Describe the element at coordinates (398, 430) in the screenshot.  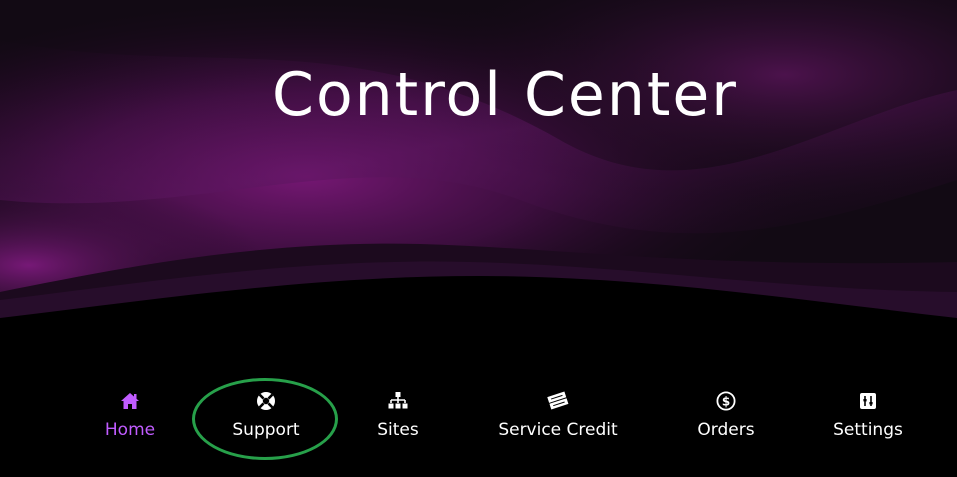
I see `nav-label-sites: Sites` at that location.